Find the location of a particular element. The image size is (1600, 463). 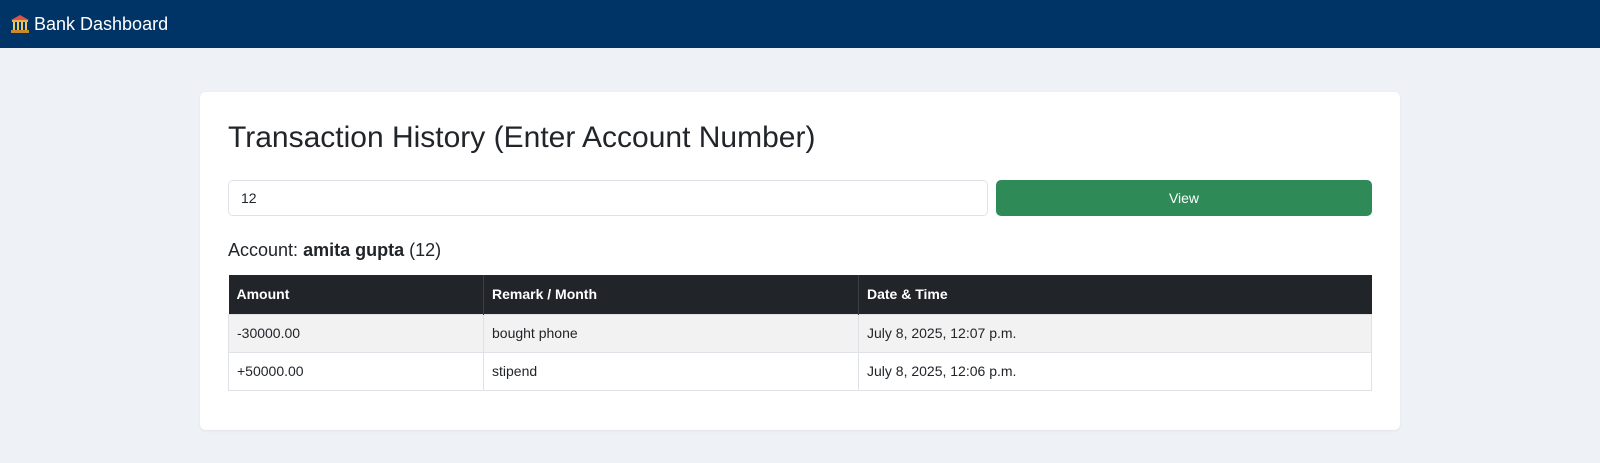

bank-icon is located at coordinates (20, 24).